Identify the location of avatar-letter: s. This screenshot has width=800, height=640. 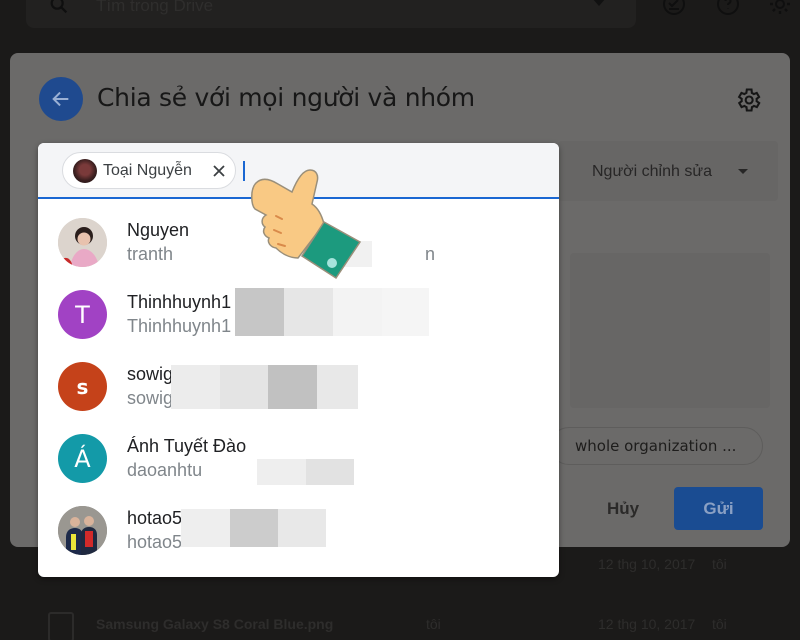
(82, 386).